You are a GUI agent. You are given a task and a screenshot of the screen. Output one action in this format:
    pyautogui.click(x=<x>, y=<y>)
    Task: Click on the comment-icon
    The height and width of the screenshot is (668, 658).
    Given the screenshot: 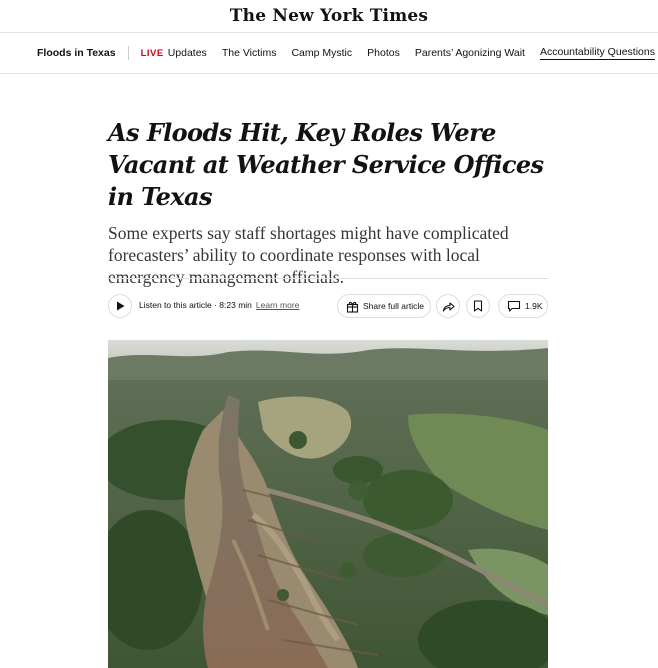 What is the action you would take?
    pyautogui.click(x=514, y=306)
    